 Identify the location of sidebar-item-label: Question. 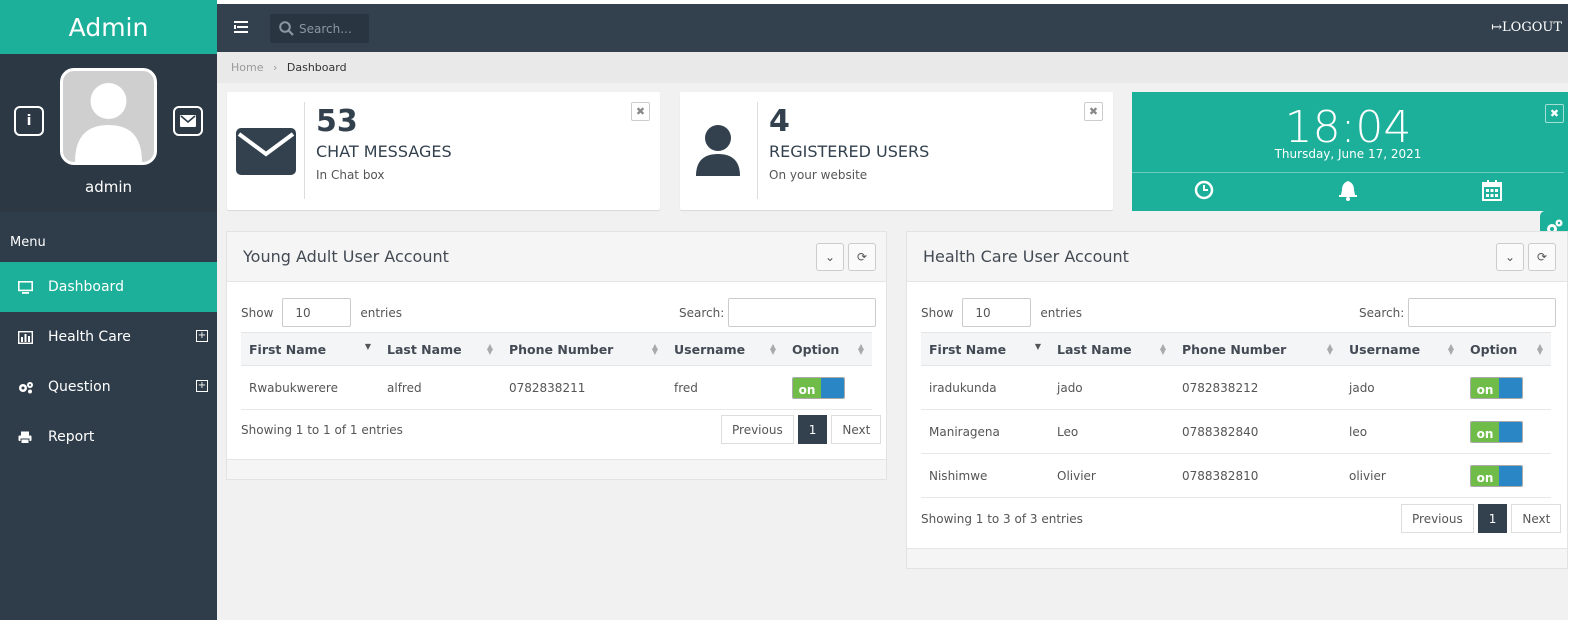
(79, 387).